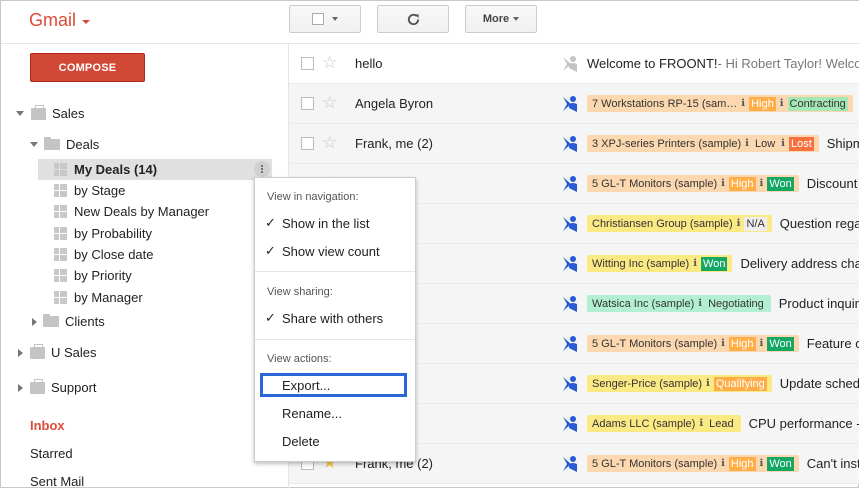 The image size is (859, 488). What do you see at coordinates (679, 383) in the screenshot?
I see `deal-chip: Senger-Price (sample) ℹ Qualifying` at bounding box center [679, 383].